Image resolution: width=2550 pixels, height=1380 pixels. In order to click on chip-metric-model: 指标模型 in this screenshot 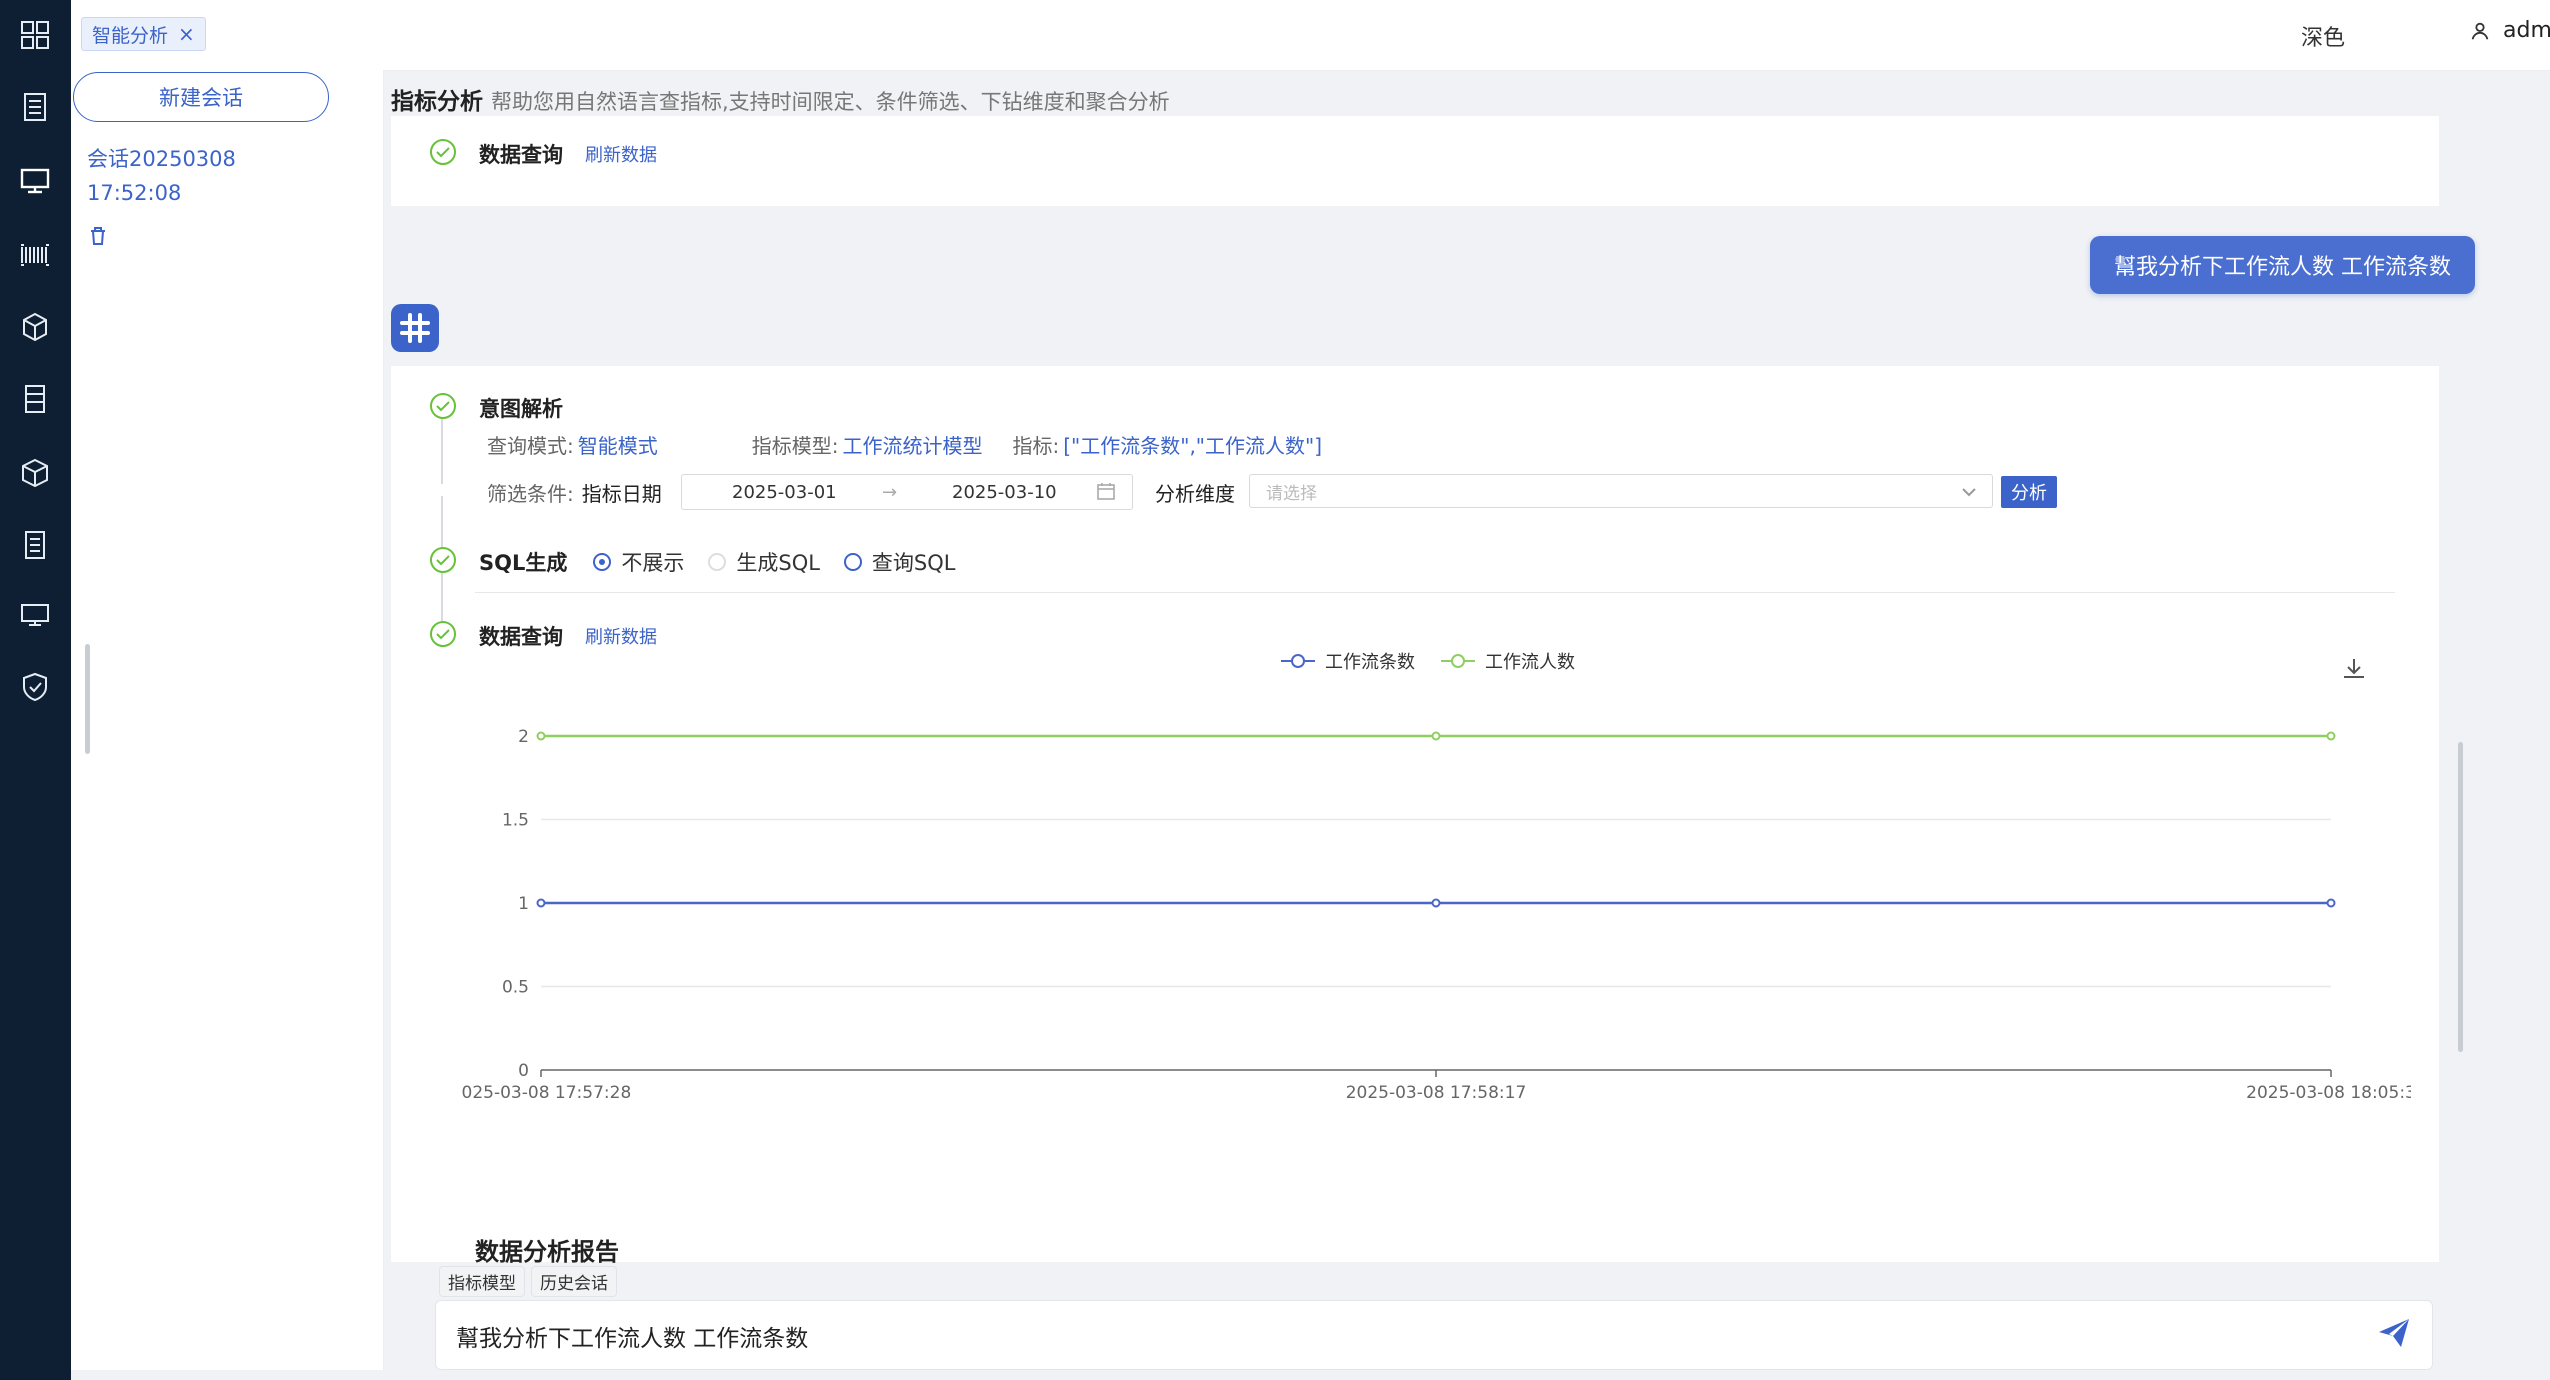, I will do `click(482, 1281)`.